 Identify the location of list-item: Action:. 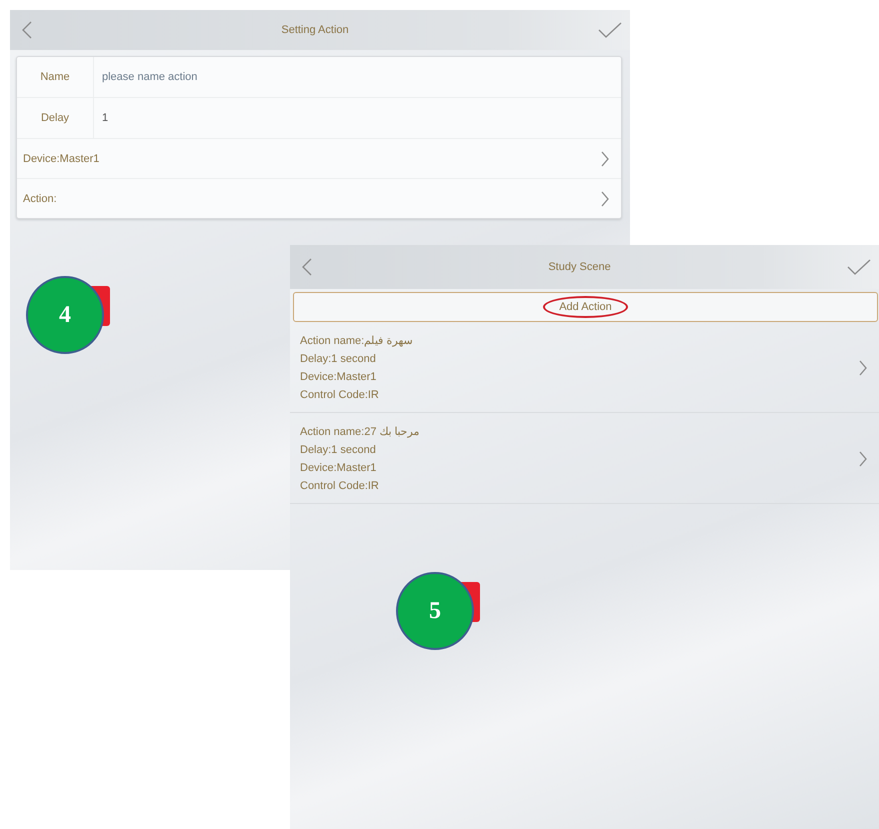
(319, 198).